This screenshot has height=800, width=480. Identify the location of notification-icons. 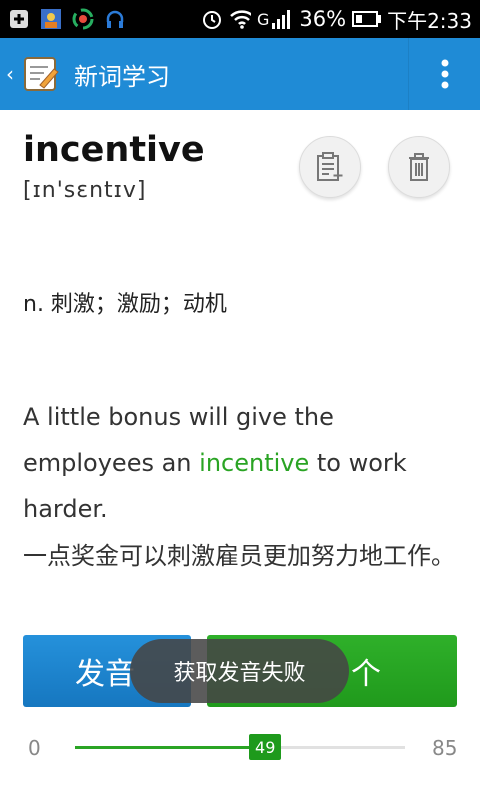
(67, 19).